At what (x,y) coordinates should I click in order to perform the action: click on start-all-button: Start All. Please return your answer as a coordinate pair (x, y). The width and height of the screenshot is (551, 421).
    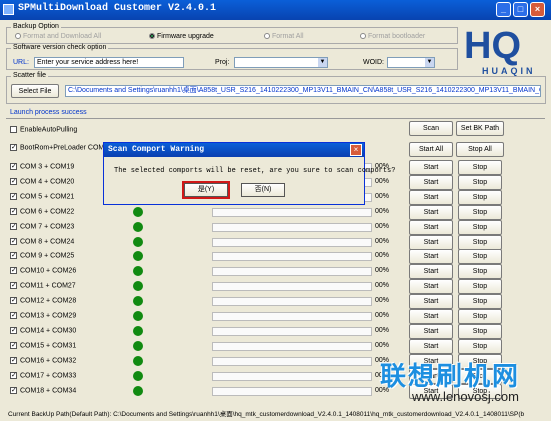
    Looking at the image, I should click on (431, 149).